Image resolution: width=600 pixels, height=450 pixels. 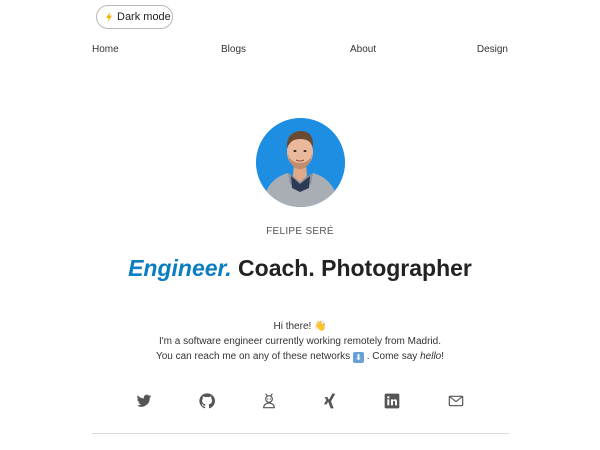 What do you see at coordinates (358, 357) in the screenshot?
I see `down-arrow-icon: ⬇` at bounding box center [358, 357].